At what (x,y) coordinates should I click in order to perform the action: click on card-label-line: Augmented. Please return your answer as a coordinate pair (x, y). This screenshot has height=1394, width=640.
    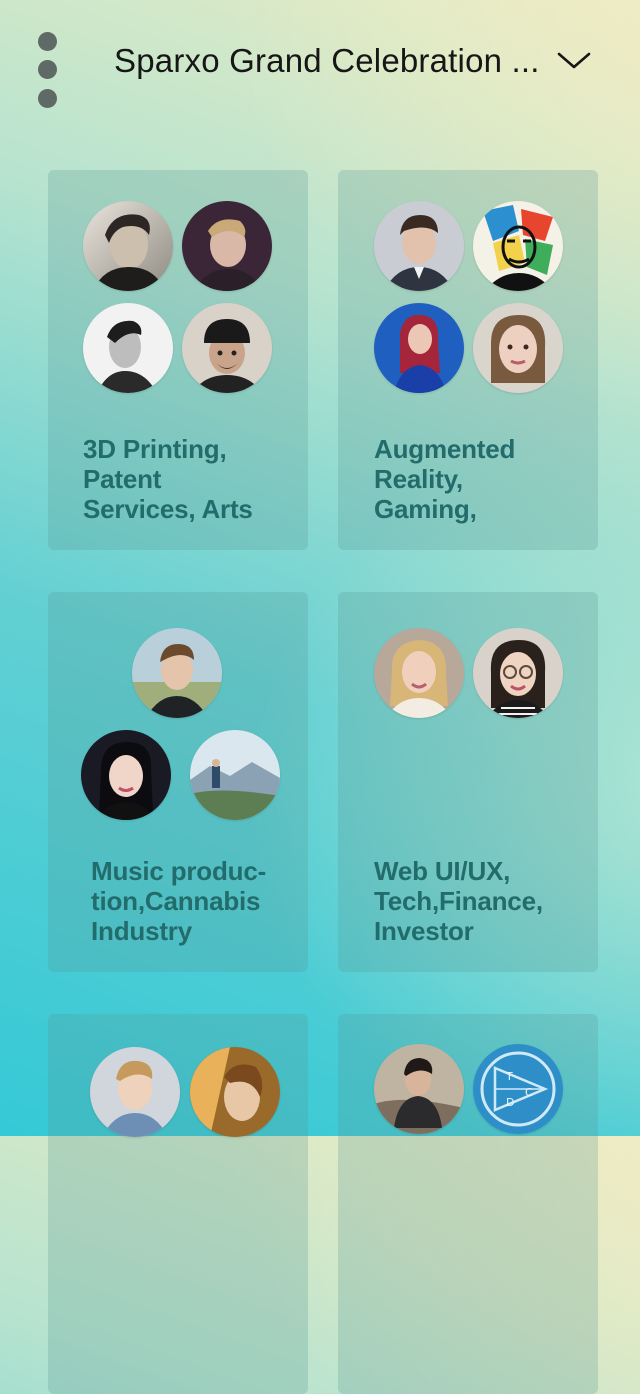
    Looking at the image, I should click on (445, 449).